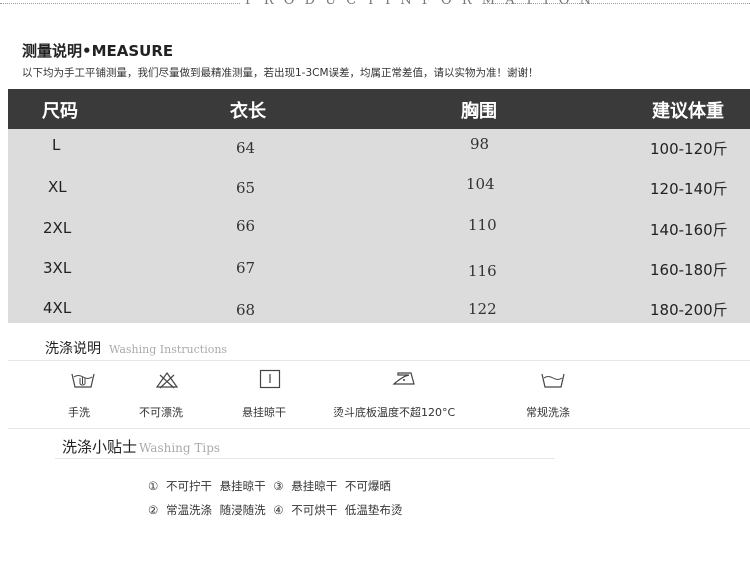 Image resolution: width=750 pixels, height=566 pixels. Describe the element at coordinates (120, 3) in the screenshot. I see `banner-divider-left` at that location.